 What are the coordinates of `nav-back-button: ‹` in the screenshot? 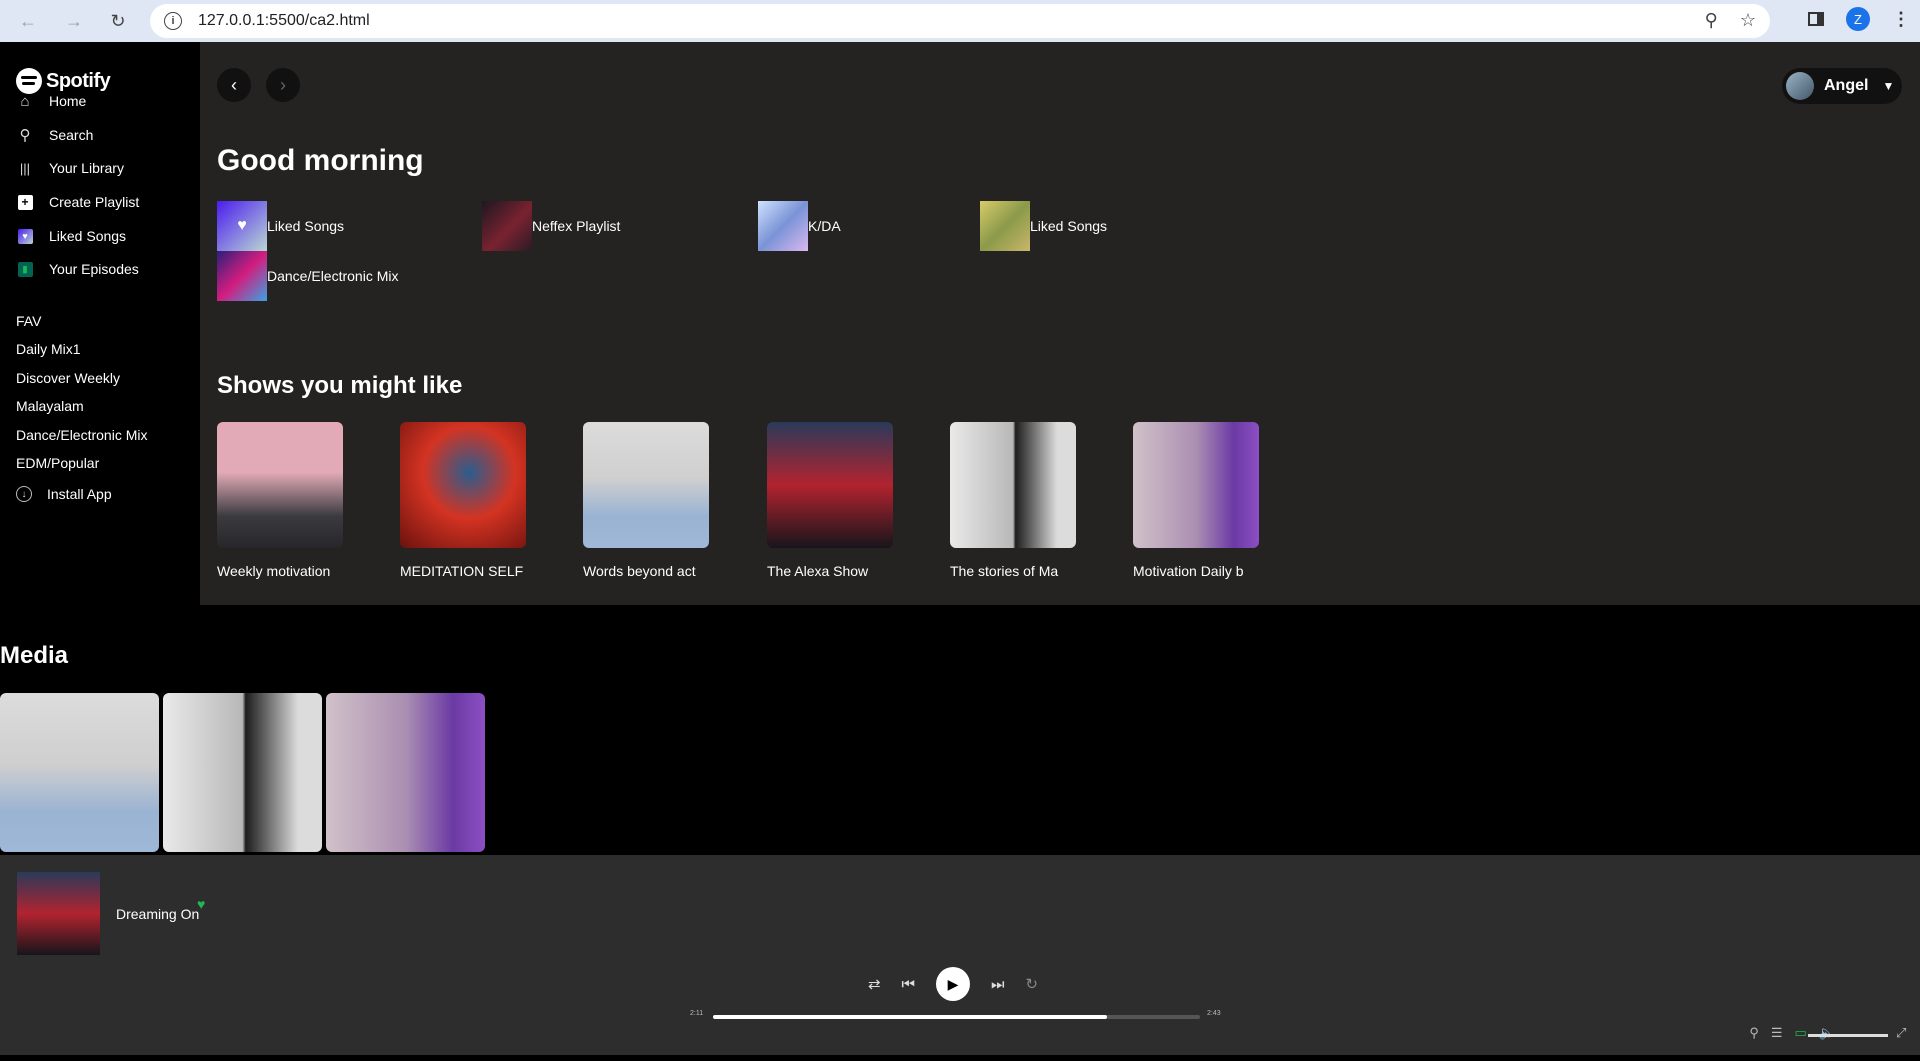 It's located at (234, 85).